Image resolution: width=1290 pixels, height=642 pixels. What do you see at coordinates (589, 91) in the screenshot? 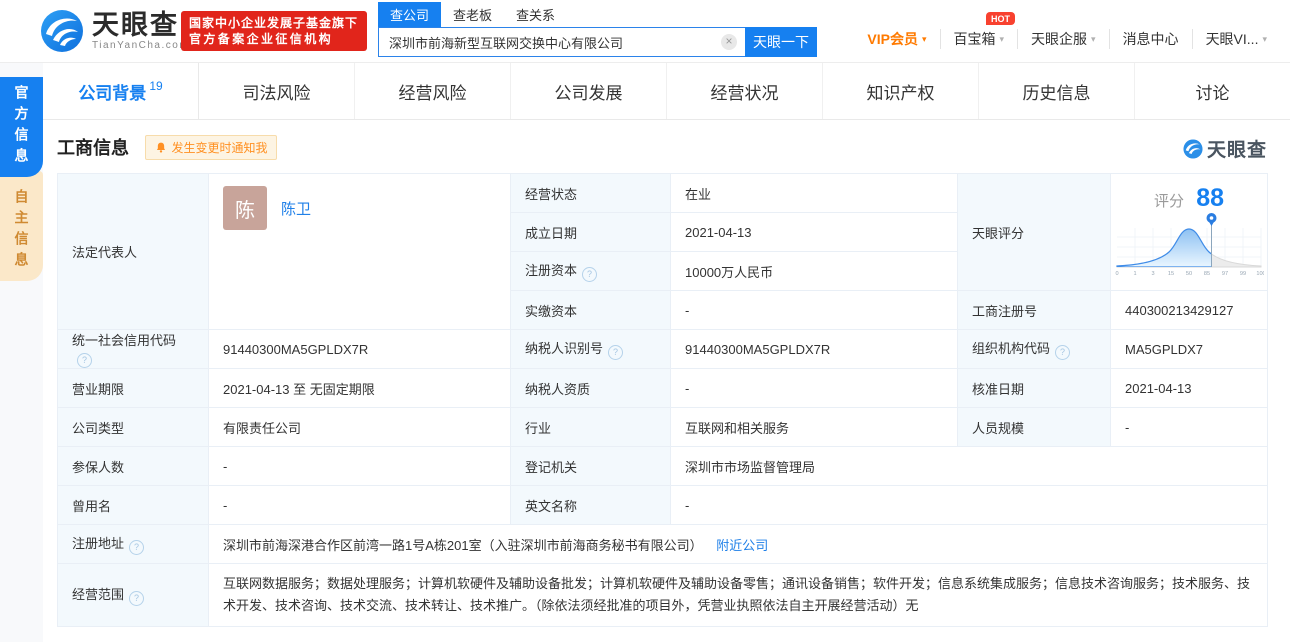
I see `tab-company-development: 公司发展` at bounding box center [589, 91].